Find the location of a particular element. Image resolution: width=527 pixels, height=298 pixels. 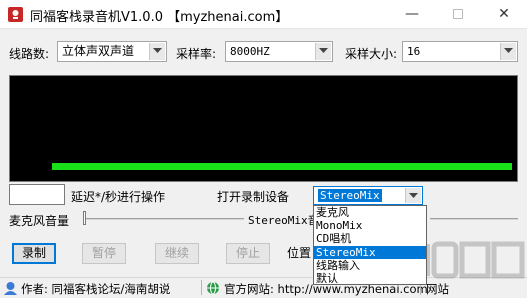

mic-volume-track is located at coordinates (164, 219).